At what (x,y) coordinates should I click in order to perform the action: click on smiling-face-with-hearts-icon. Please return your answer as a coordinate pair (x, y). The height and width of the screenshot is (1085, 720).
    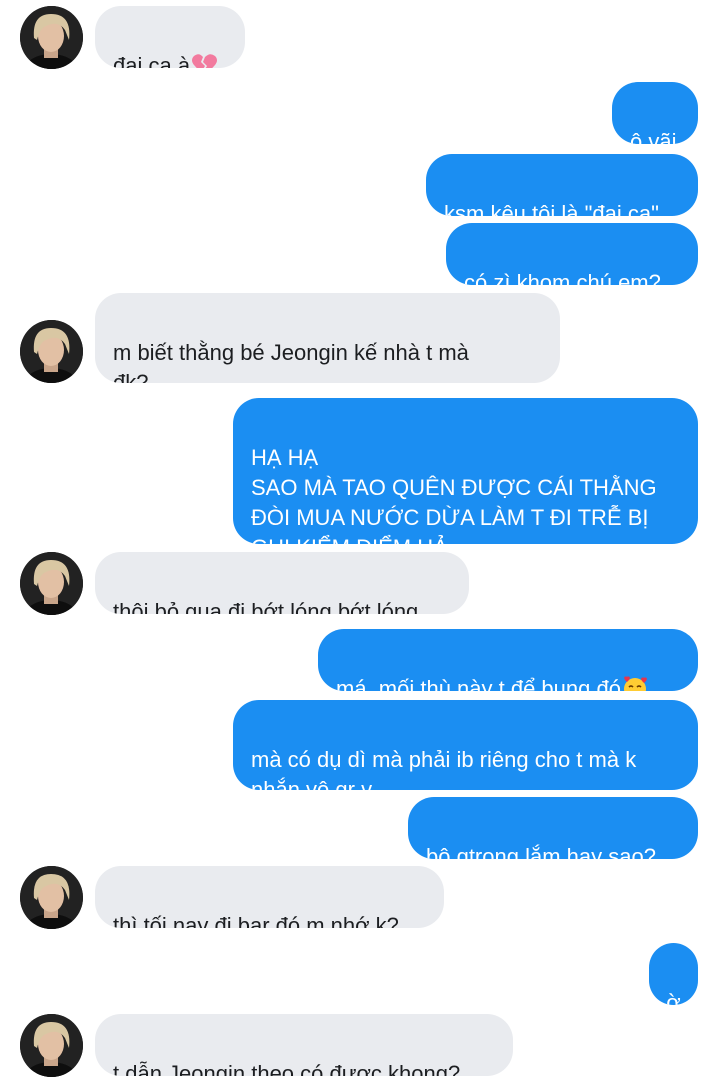
    Looking at the image, I should click on (635, 683).